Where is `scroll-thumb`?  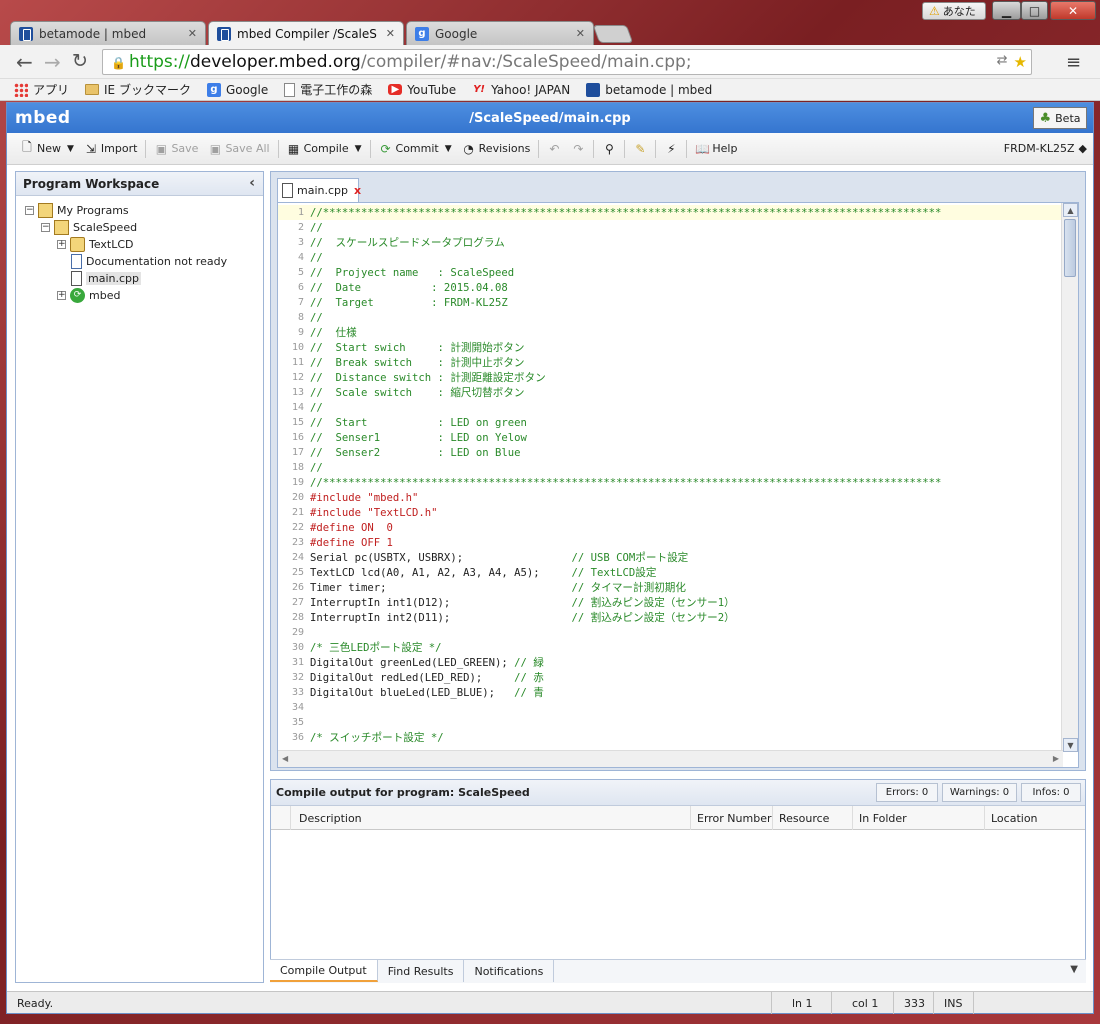 scroll-thumb is located at coordinates (1070, 248).